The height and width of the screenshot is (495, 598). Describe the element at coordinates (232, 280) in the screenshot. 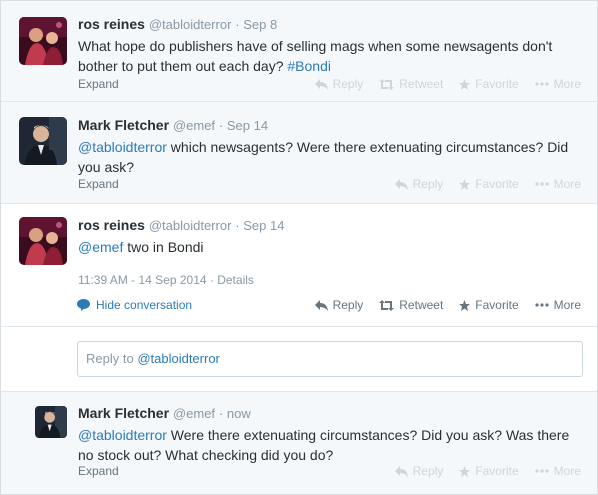

I see `details-link: · Details` at that location.